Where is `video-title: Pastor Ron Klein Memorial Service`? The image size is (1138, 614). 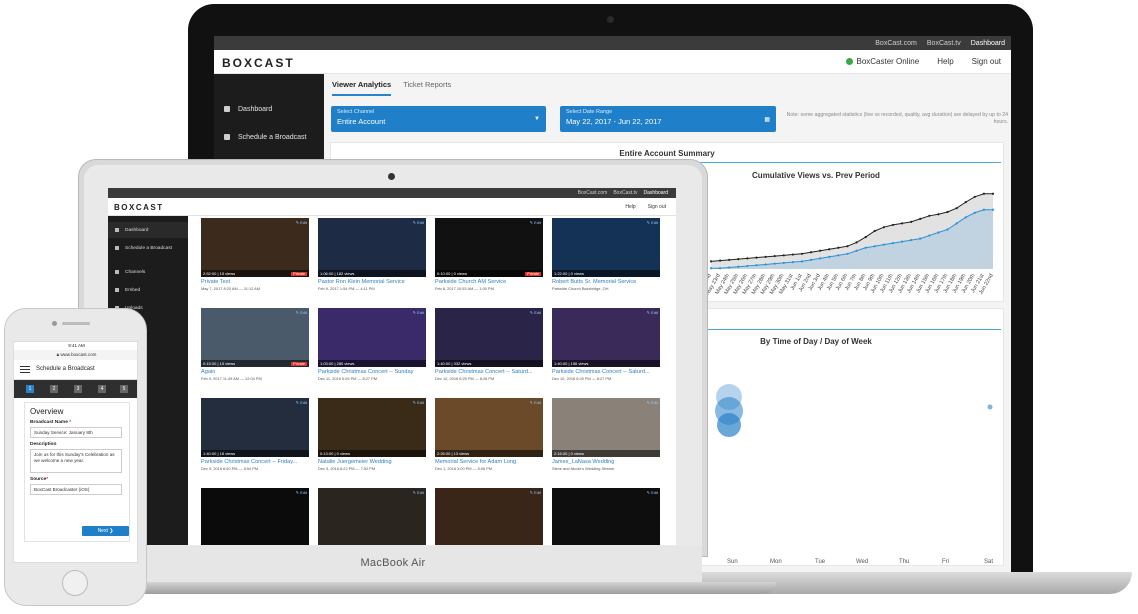 video-title: Pastor Ron Klein Memorial Service is located at coordinates (372, 282).